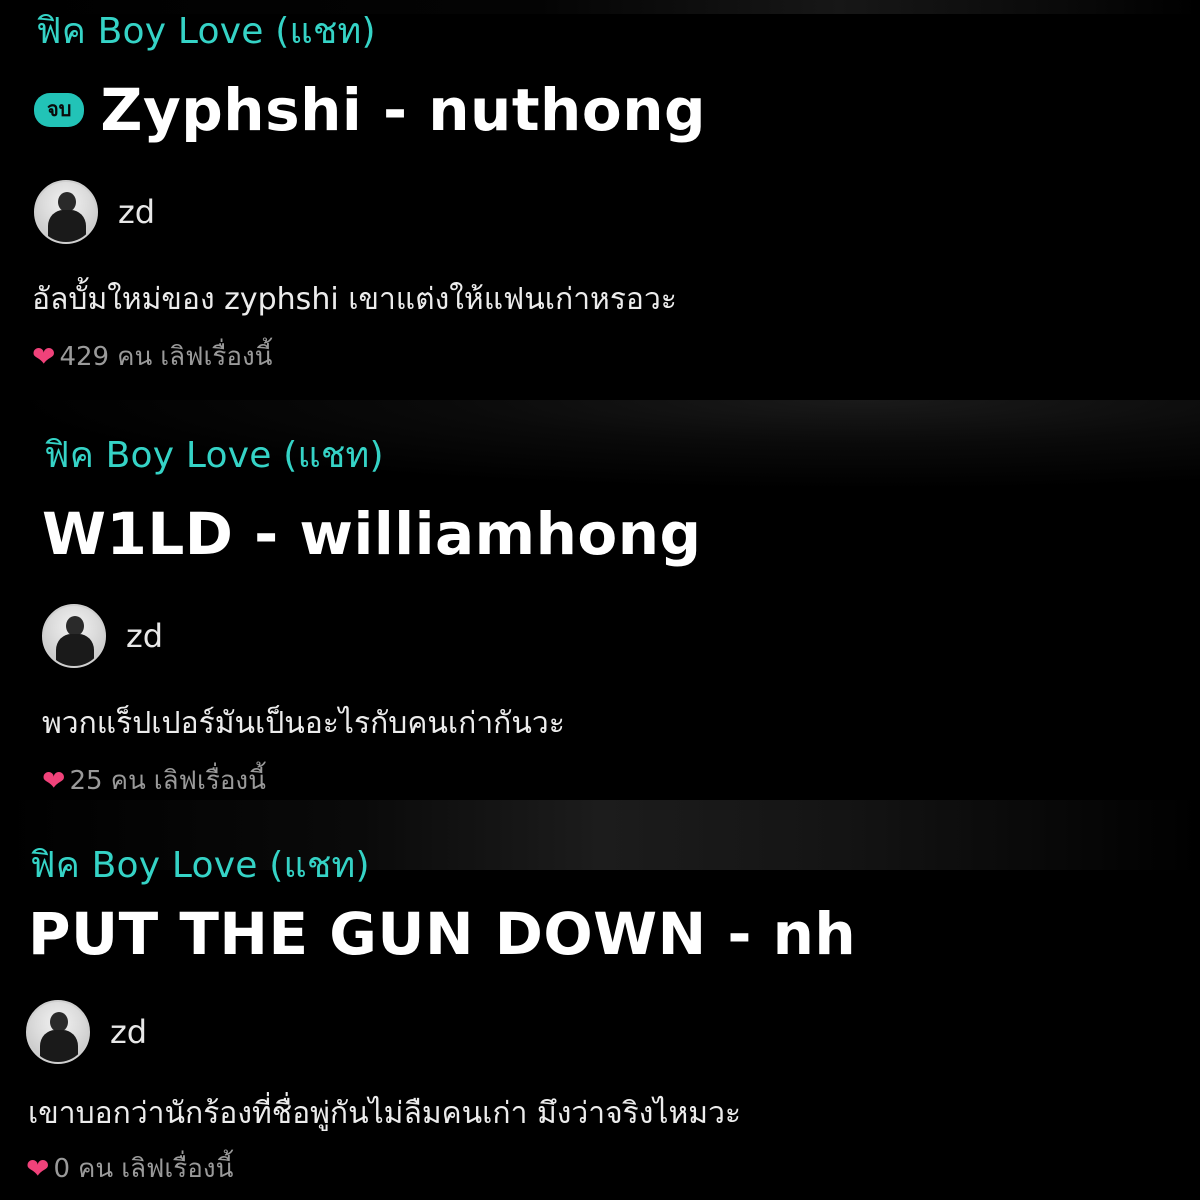 This screenshot has height=1200, width=1200. I want to click on likes-count: 429, so click(84, 356).